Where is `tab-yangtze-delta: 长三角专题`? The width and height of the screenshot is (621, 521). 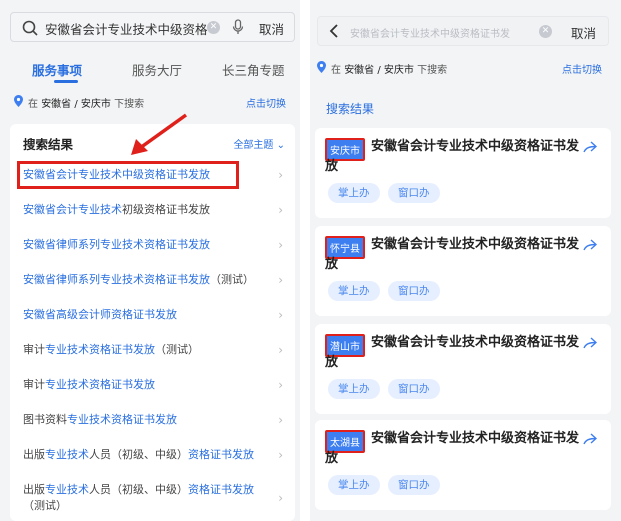 tab-yangtze-delta: 长三角专题 is located at coordinates (253, 69).